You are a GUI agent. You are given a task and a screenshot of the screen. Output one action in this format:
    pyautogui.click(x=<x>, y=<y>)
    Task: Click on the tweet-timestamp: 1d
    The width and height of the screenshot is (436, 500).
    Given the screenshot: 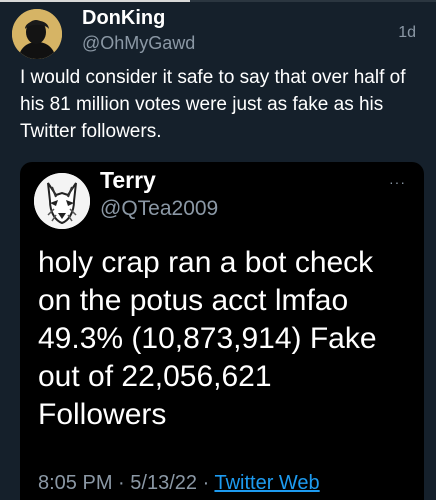 What is the action you would take?
    pyautogui.click(x=407, y=33)
    